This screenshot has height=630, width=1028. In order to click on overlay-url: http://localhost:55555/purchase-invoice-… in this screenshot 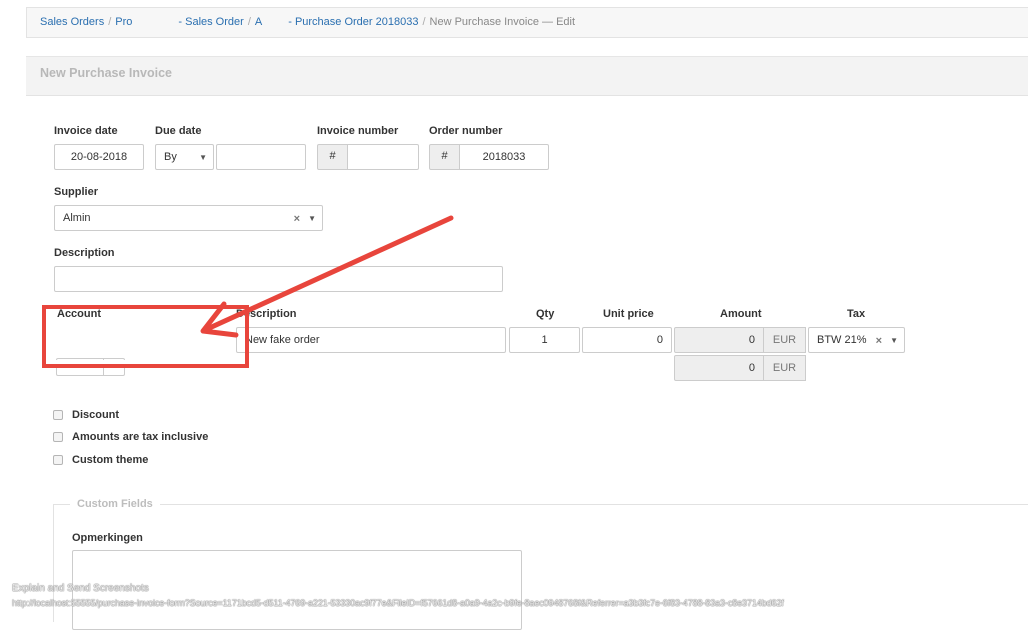, I will do `click(398, 603)`.